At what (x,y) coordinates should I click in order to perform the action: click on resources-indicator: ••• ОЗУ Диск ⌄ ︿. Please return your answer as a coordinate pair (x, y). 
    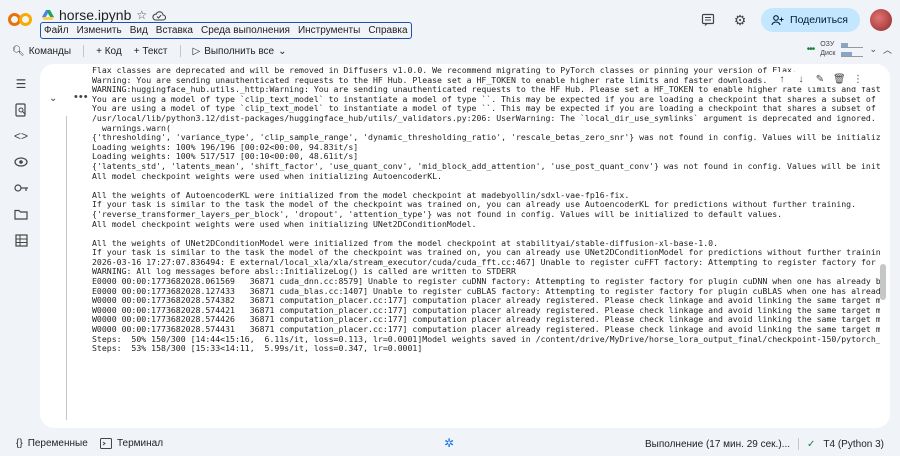
    Looking at the image, I should click on (849, 49).